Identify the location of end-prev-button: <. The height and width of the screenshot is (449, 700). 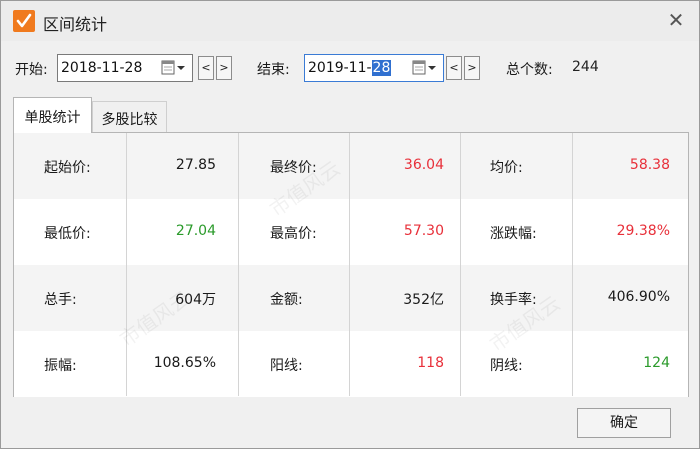
(454, 68).